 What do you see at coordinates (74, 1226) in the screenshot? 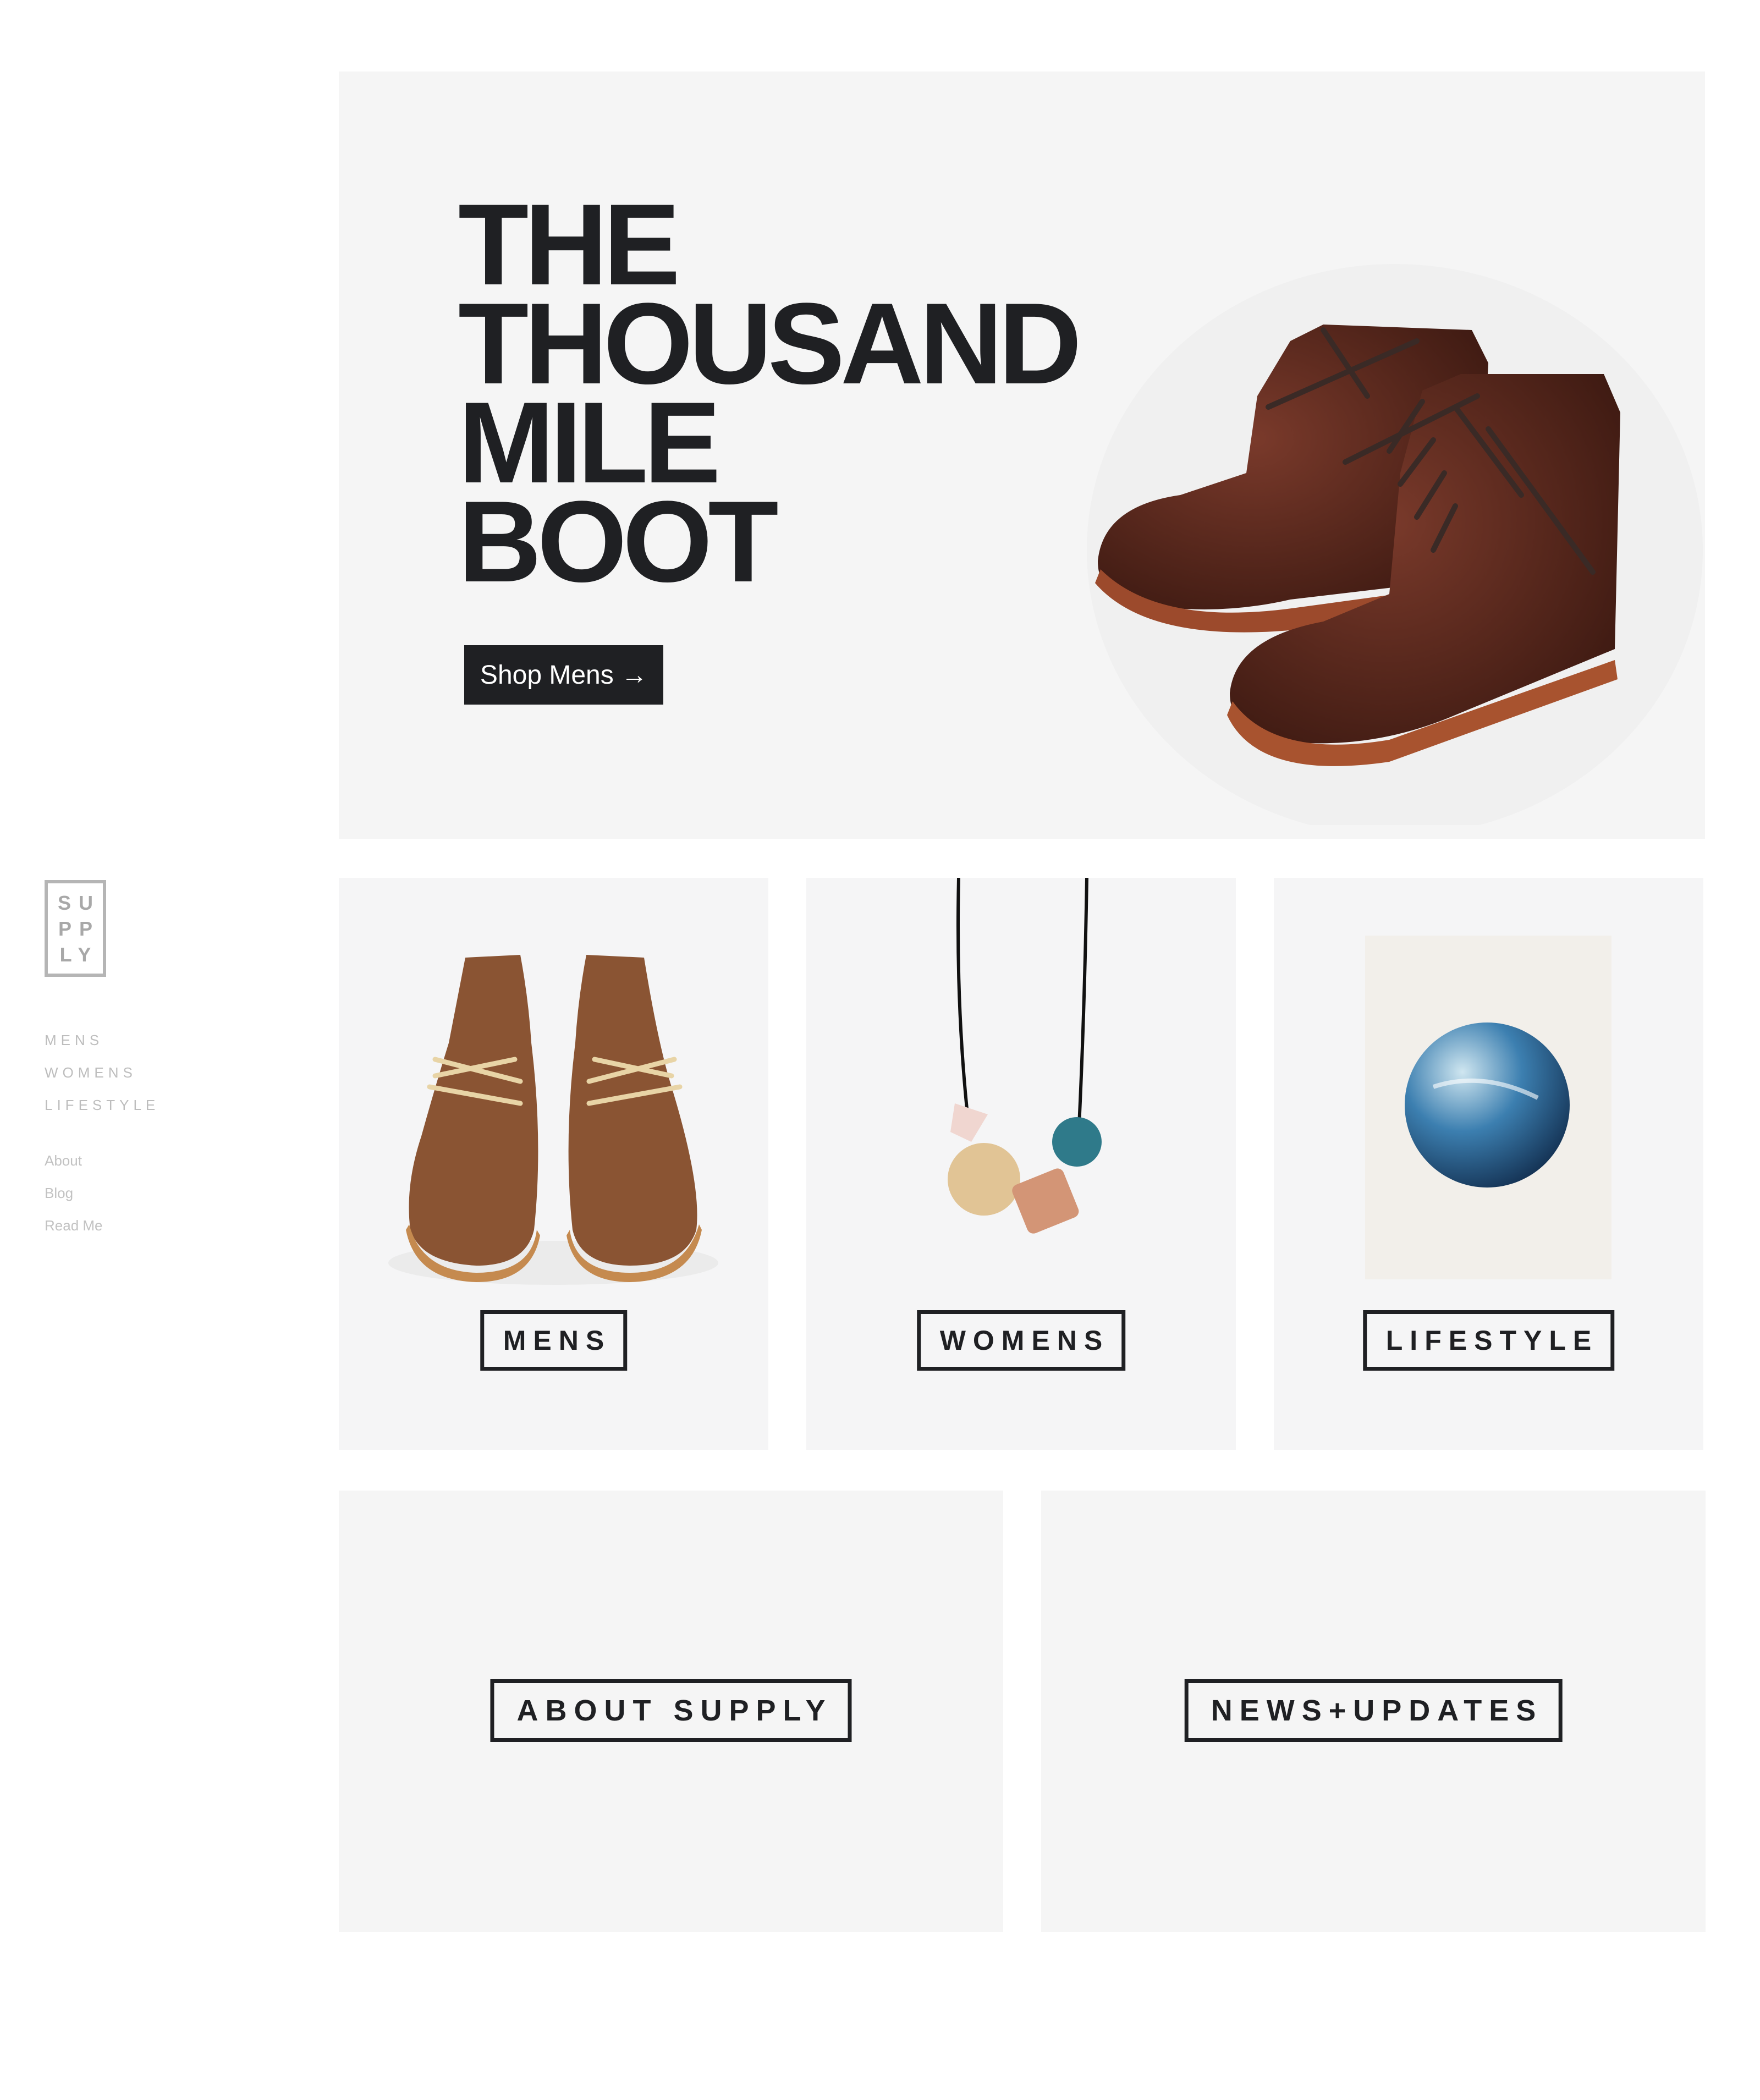
I see `nav-link-read-me: Read Me` at bounding box center [74, 1226].